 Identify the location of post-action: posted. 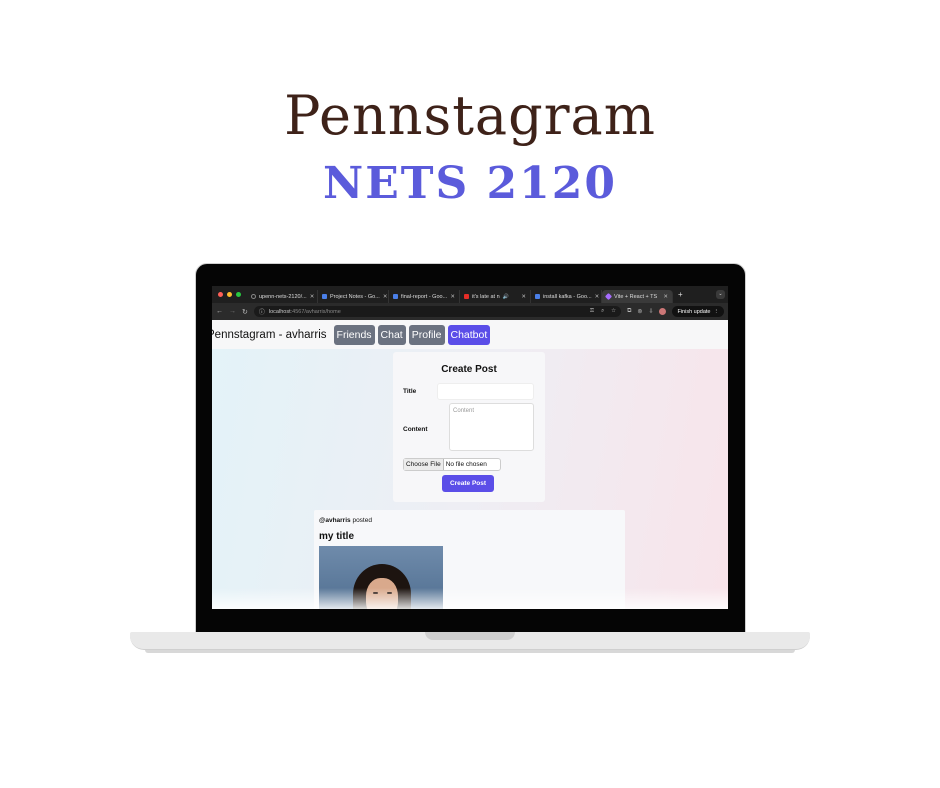
(362, 520).